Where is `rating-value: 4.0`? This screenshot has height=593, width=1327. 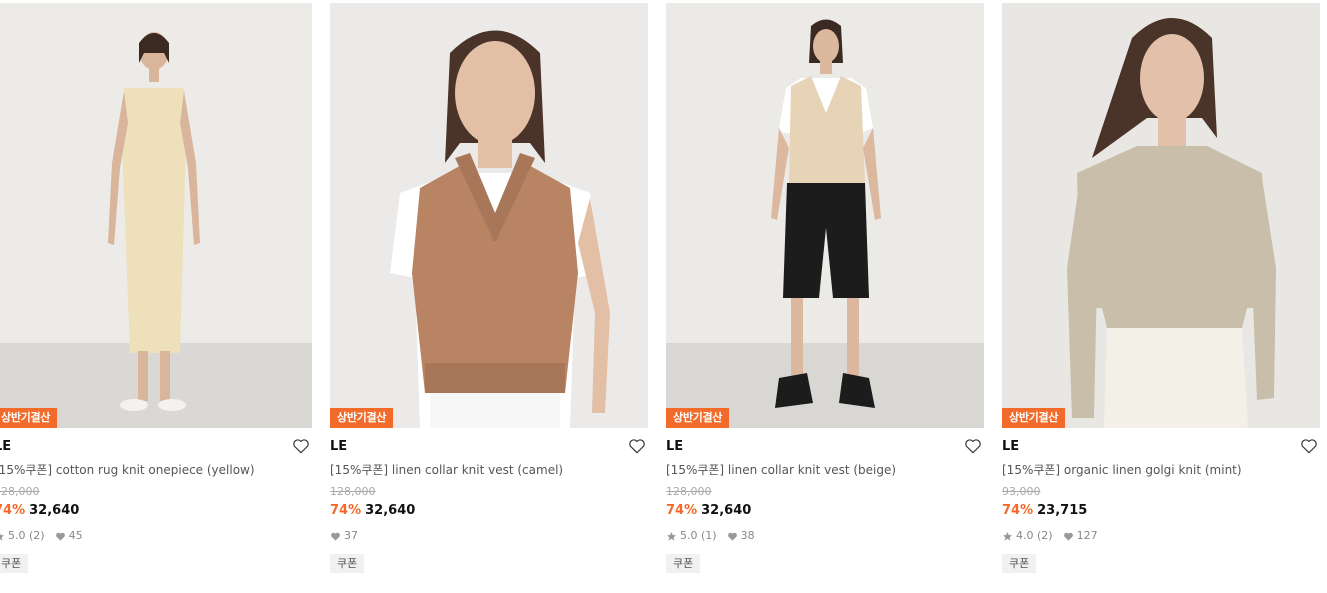
rating-value: 4.0 is located at coordinates (1025, 535).